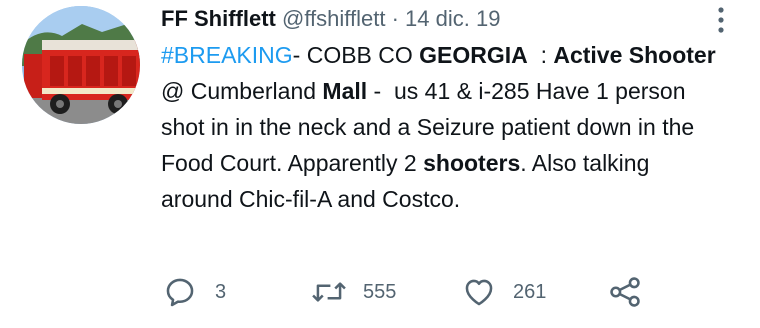 The height and width of the screenshot is (328, 760). What do you see at coordinates (218, 18) in the screenshot?
I see `display-name: FF Shifflett` at bounding box center [218, 18].